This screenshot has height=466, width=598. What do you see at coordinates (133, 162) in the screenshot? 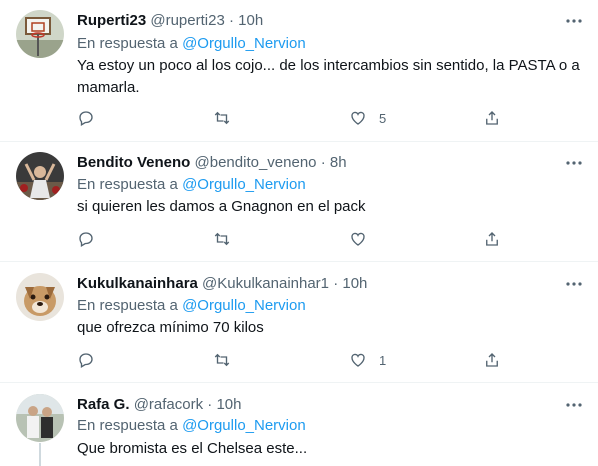
I see `display-name: Bendito Veneno` at bounding box center [133, 162].